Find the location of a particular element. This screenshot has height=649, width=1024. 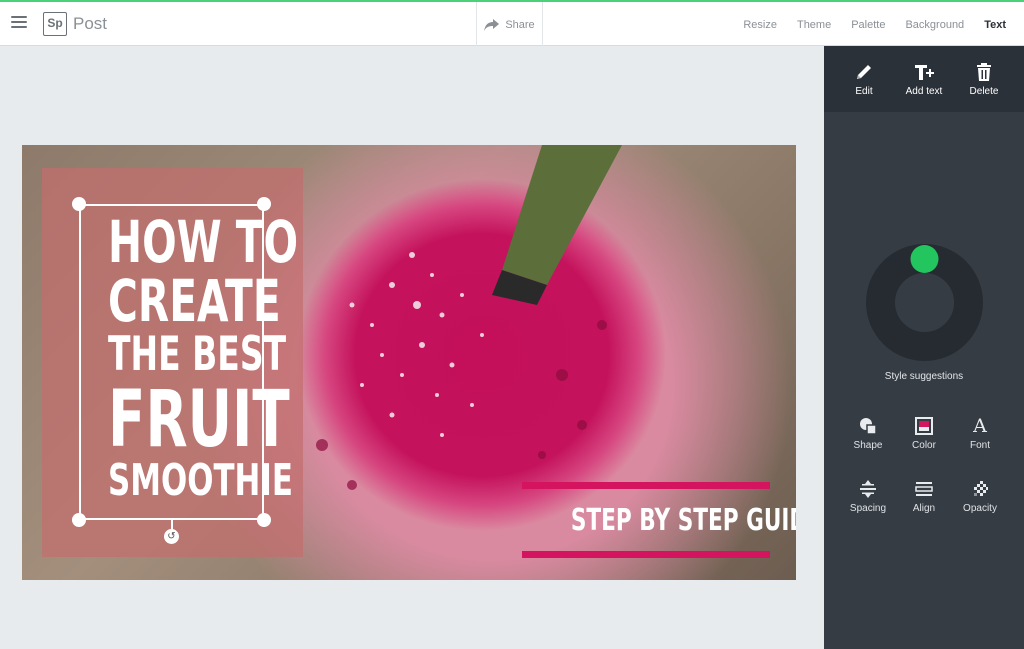

pencil-icon is located at coordinates (864, 71).